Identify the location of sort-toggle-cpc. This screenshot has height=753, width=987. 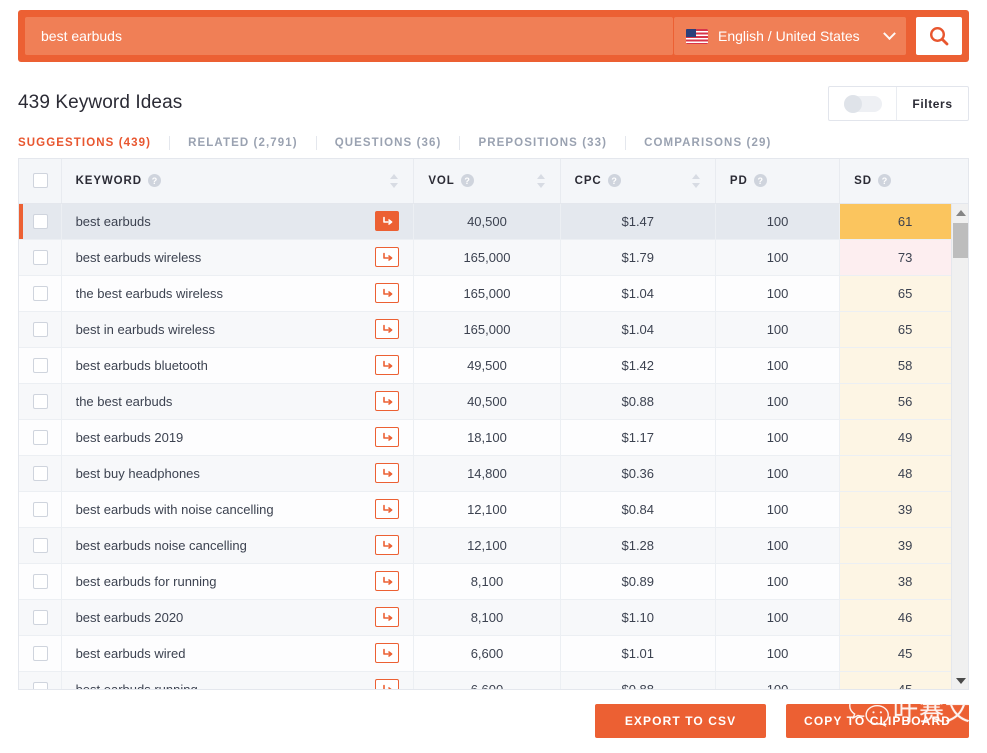
(696, 180).